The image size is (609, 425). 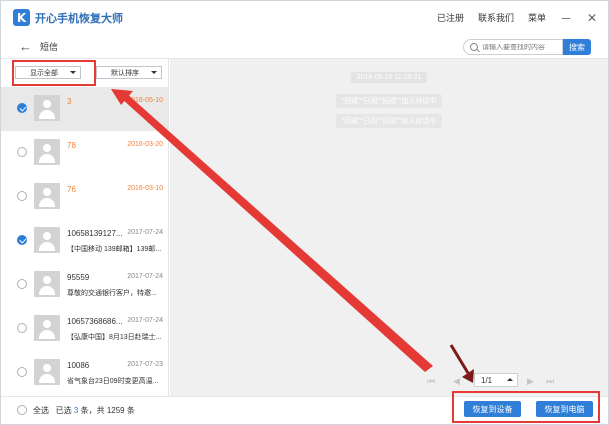 What do you see at coordinates (459, 359) in the screenshot?
I see `dark-arrow` at bounding box center [459, 359].